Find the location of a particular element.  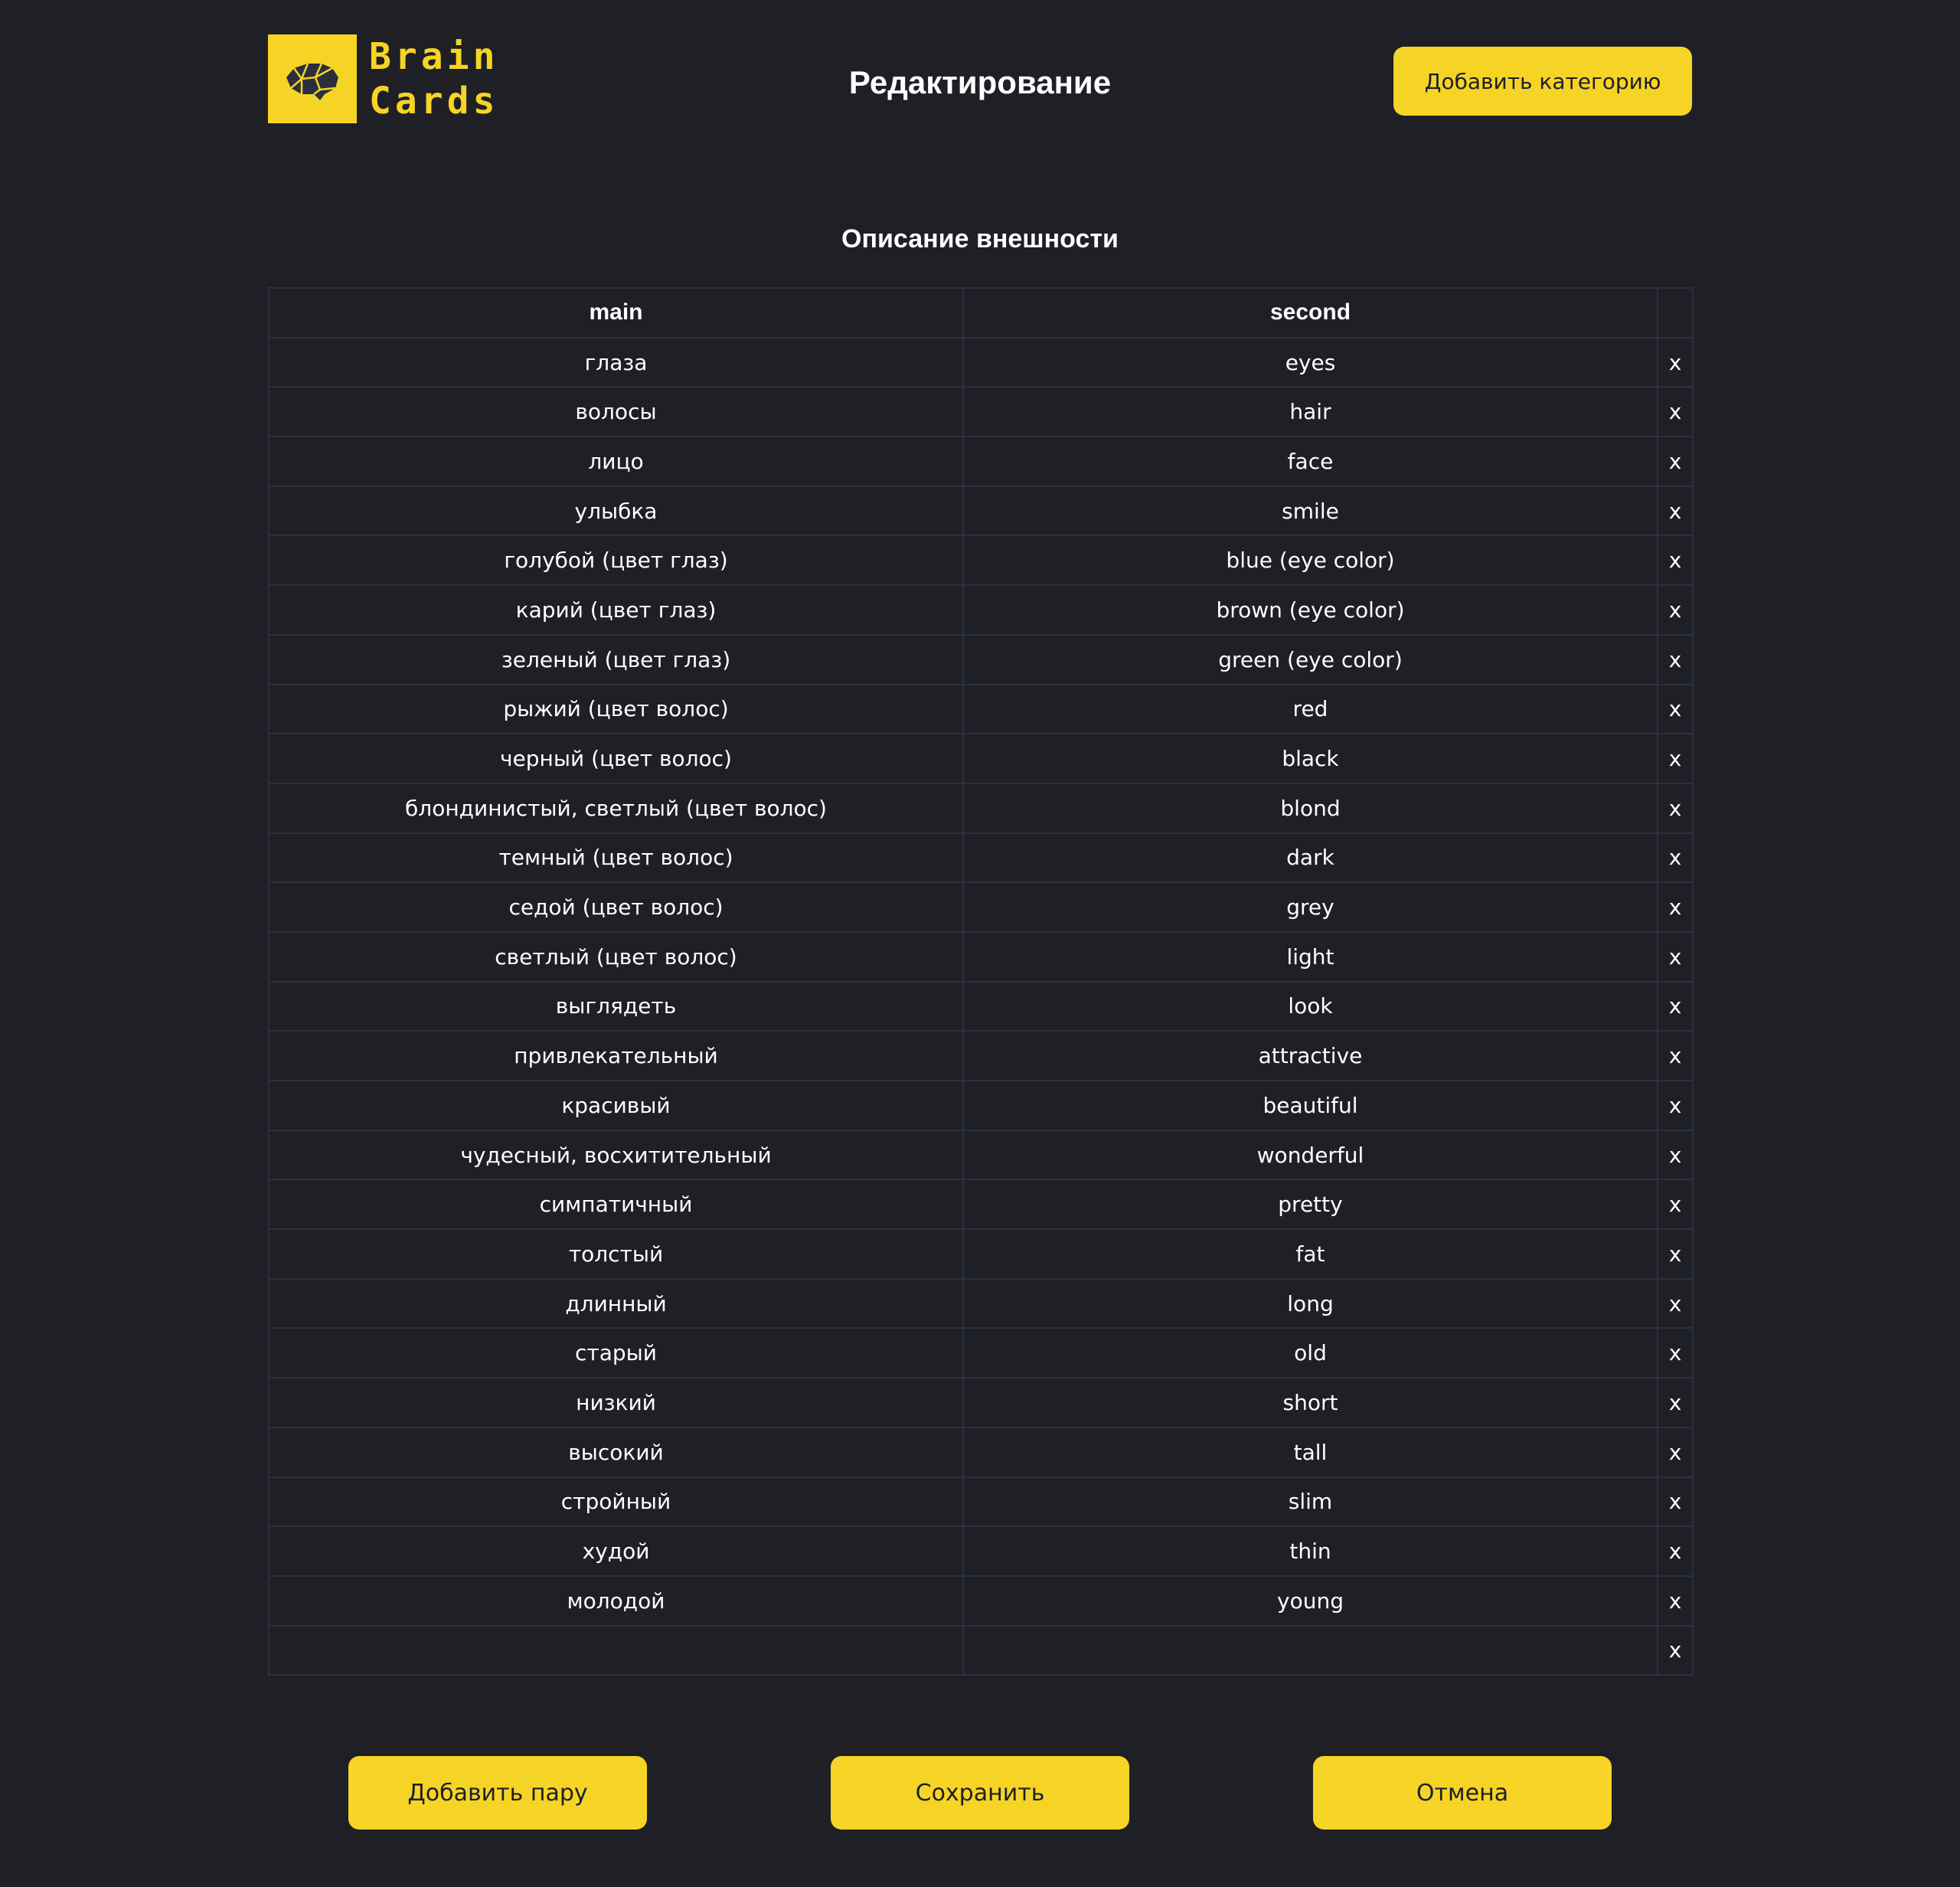

cell-main: низкий is located at coordinates (616, 1402).